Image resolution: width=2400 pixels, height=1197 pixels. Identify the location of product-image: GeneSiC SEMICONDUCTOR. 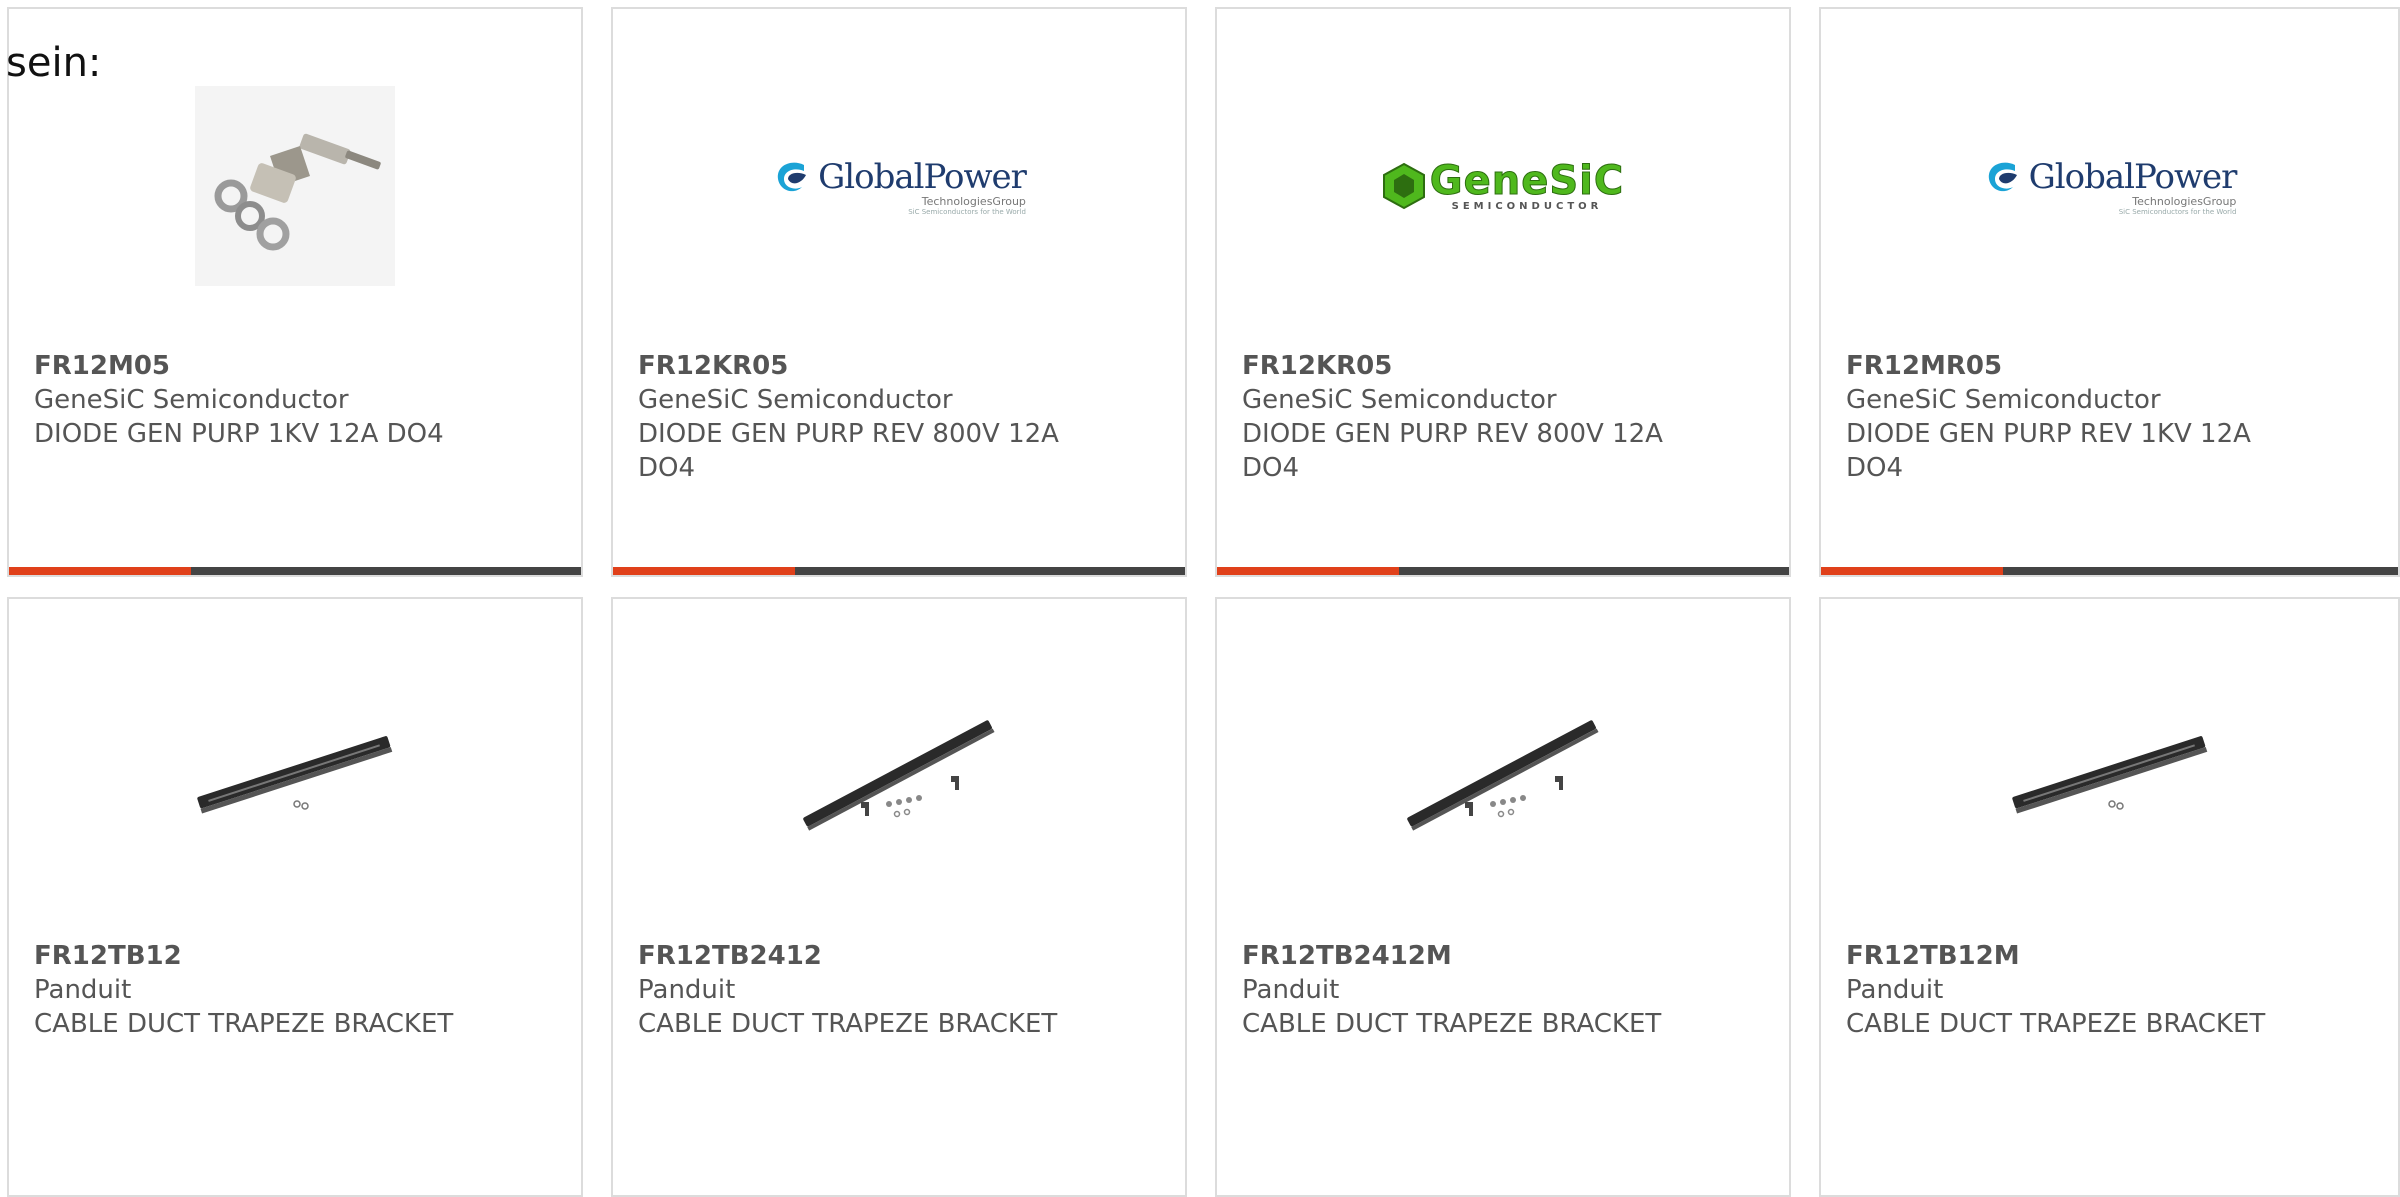
(1503, 186).